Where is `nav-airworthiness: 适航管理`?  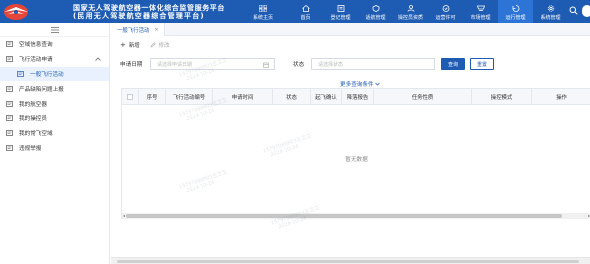 nav-airworthiness: 适航管理 is located at coordinates (375, 11).